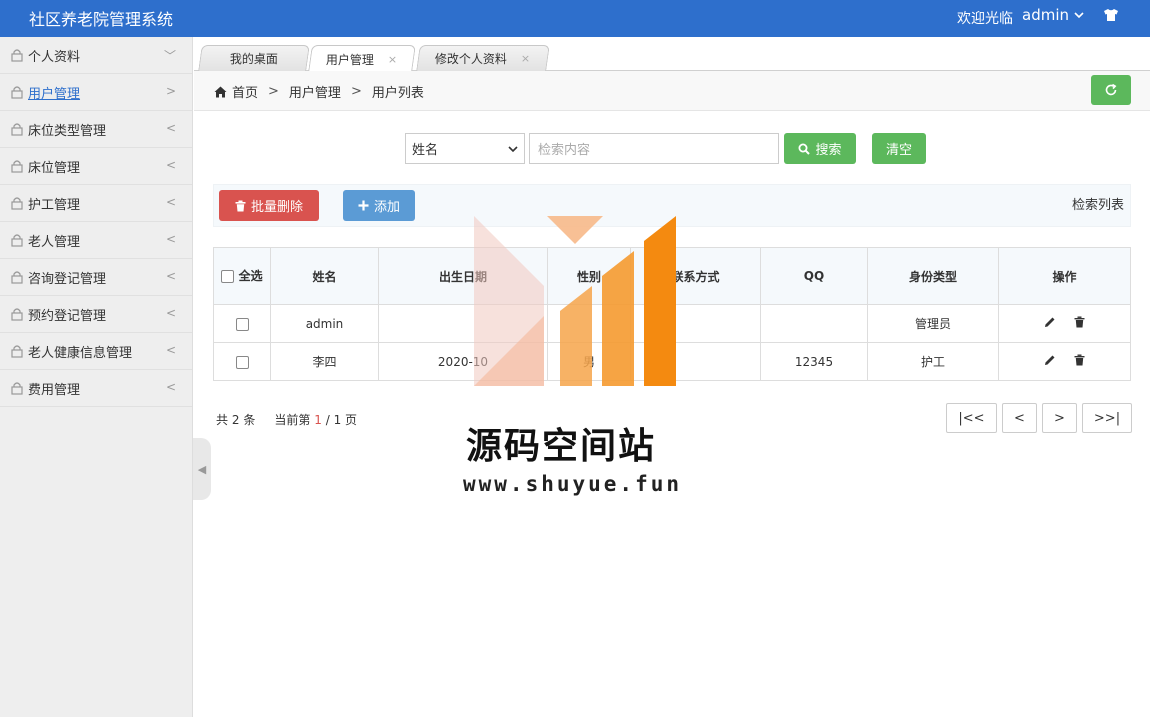 This screenshot has width=1150, height=717. Describe the element at coordinates (1019, 418) in the screenshot. I see `prev-page-button: <` at that location.